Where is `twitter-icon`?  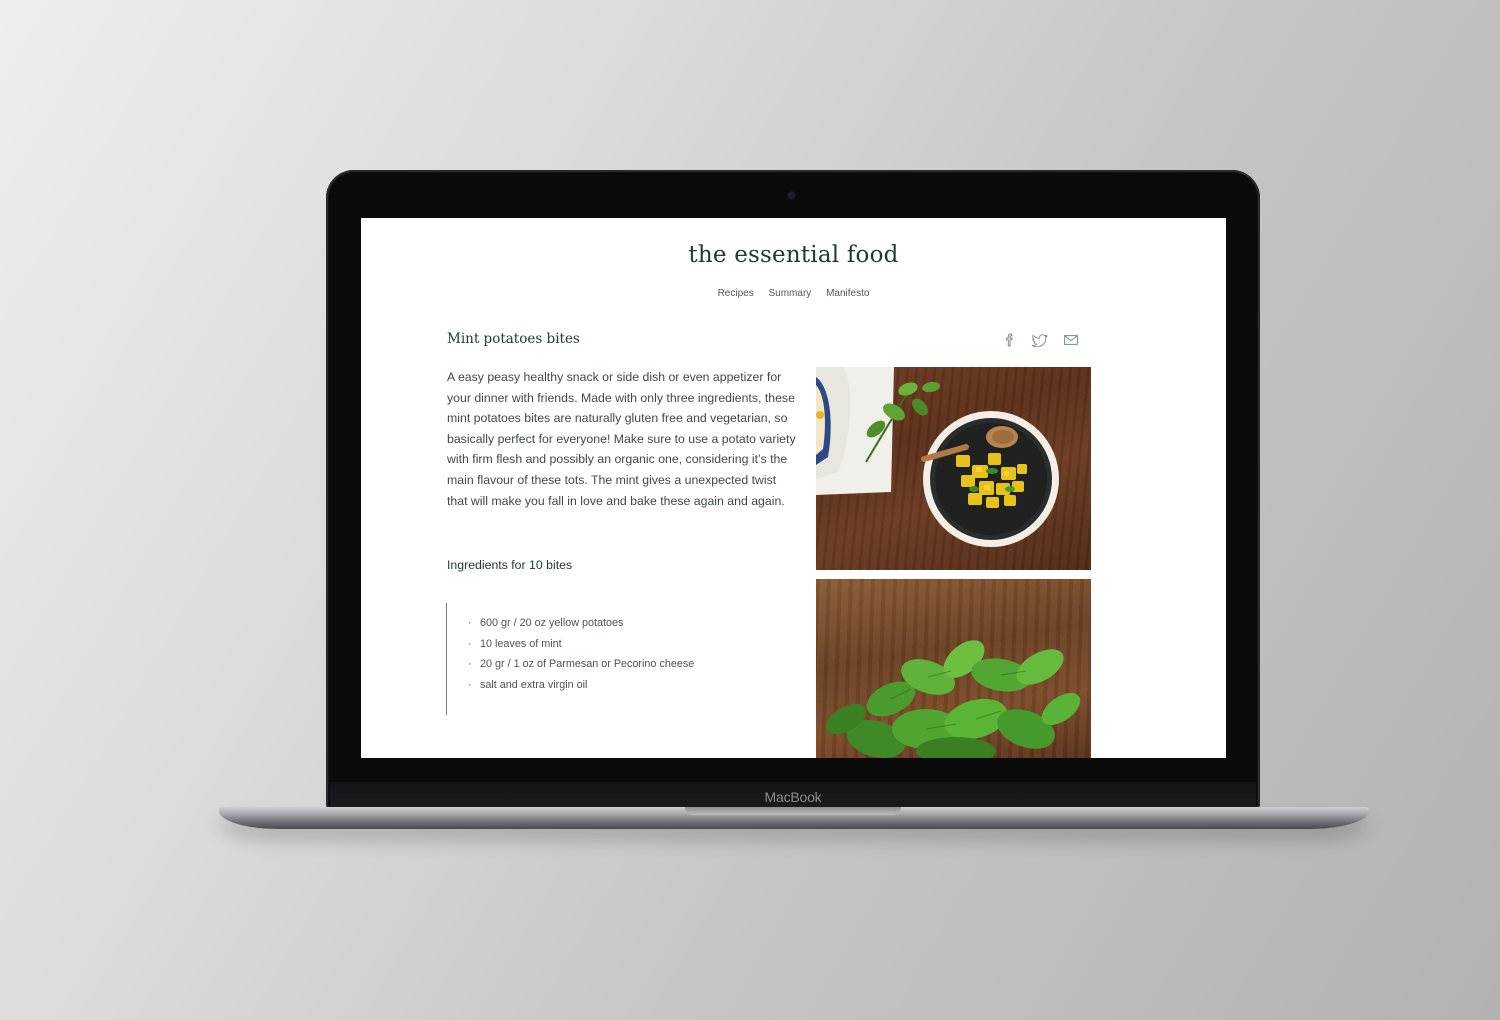 twitter-icon is located at coordinates (1040, 340).